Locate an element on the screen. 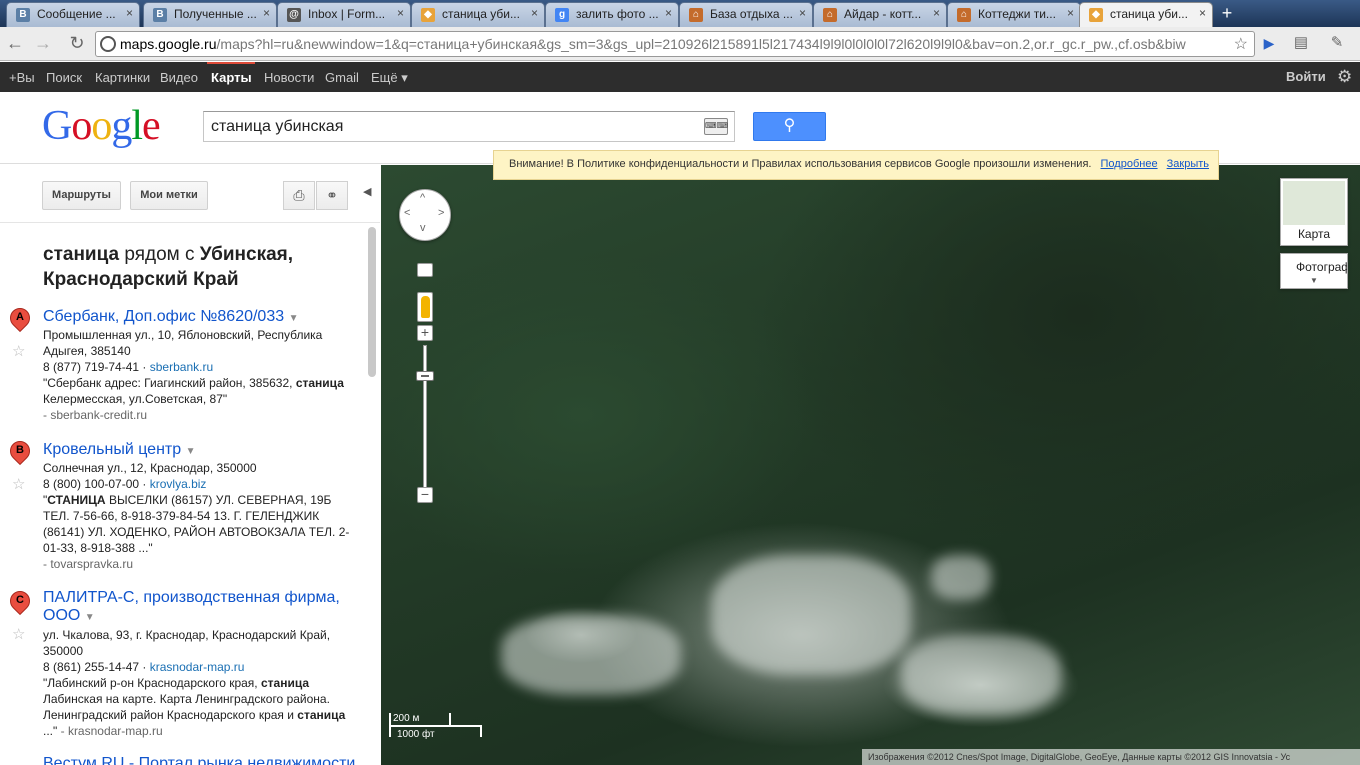 This screenshot has height=765, width=1360. browser-tab: В Полученные ... × is located at coordinates (210, 14).